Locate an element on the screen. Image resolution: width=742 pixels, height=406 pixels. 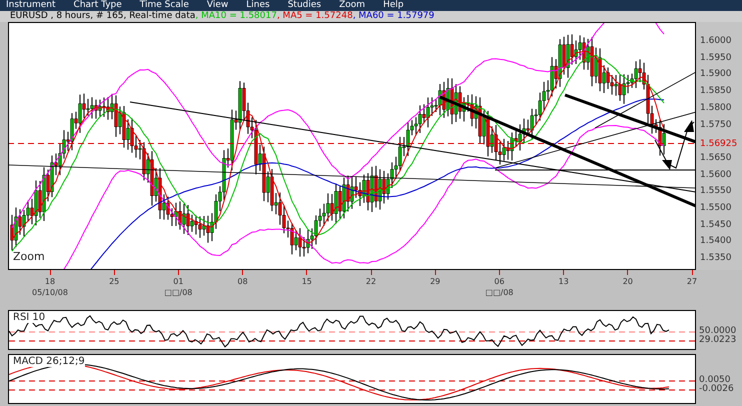
legend-text: , MA10 = 1.58017 is located at coordinates (236, 16).